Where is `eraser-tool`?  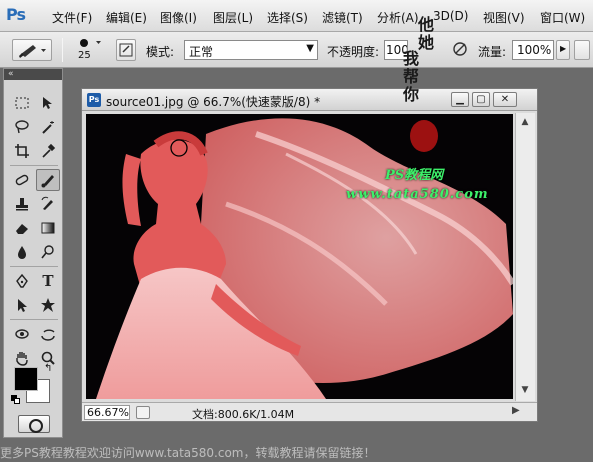
eraser-tool is located at coordinates (22, 228).